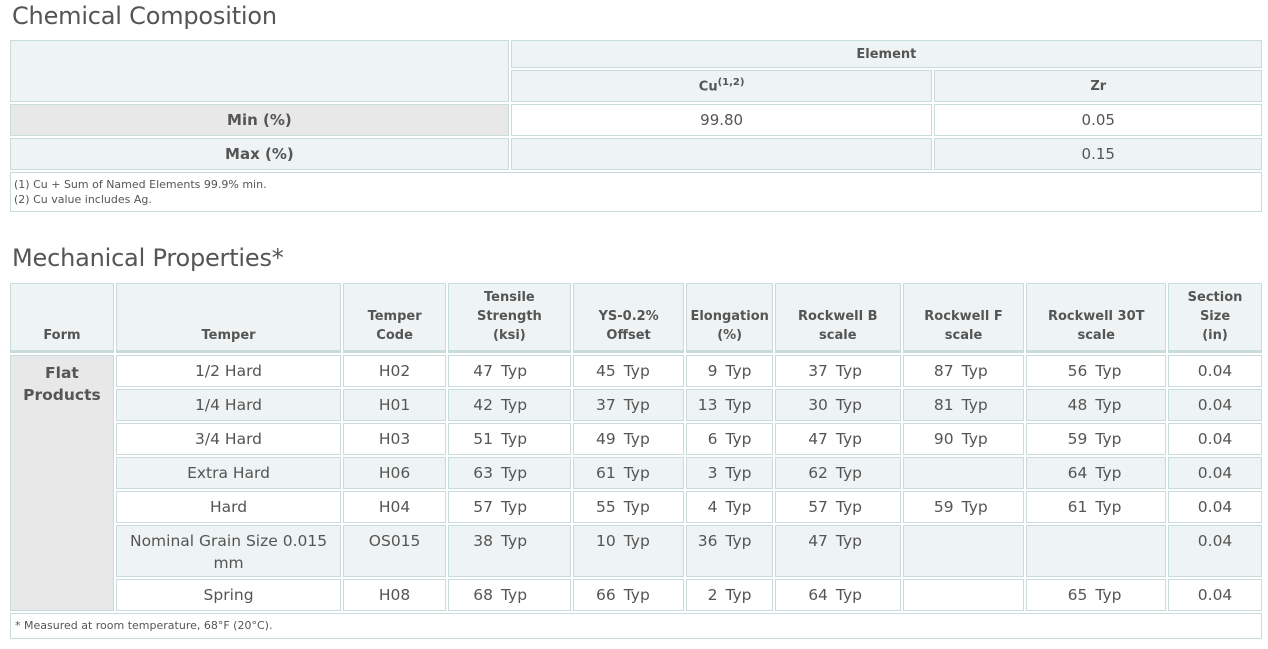 This screenshot has height=649, width=1268. Describe the element at coordinates (394, 439) in the screenshot. I see `temper-code-cell: H03` at that location.